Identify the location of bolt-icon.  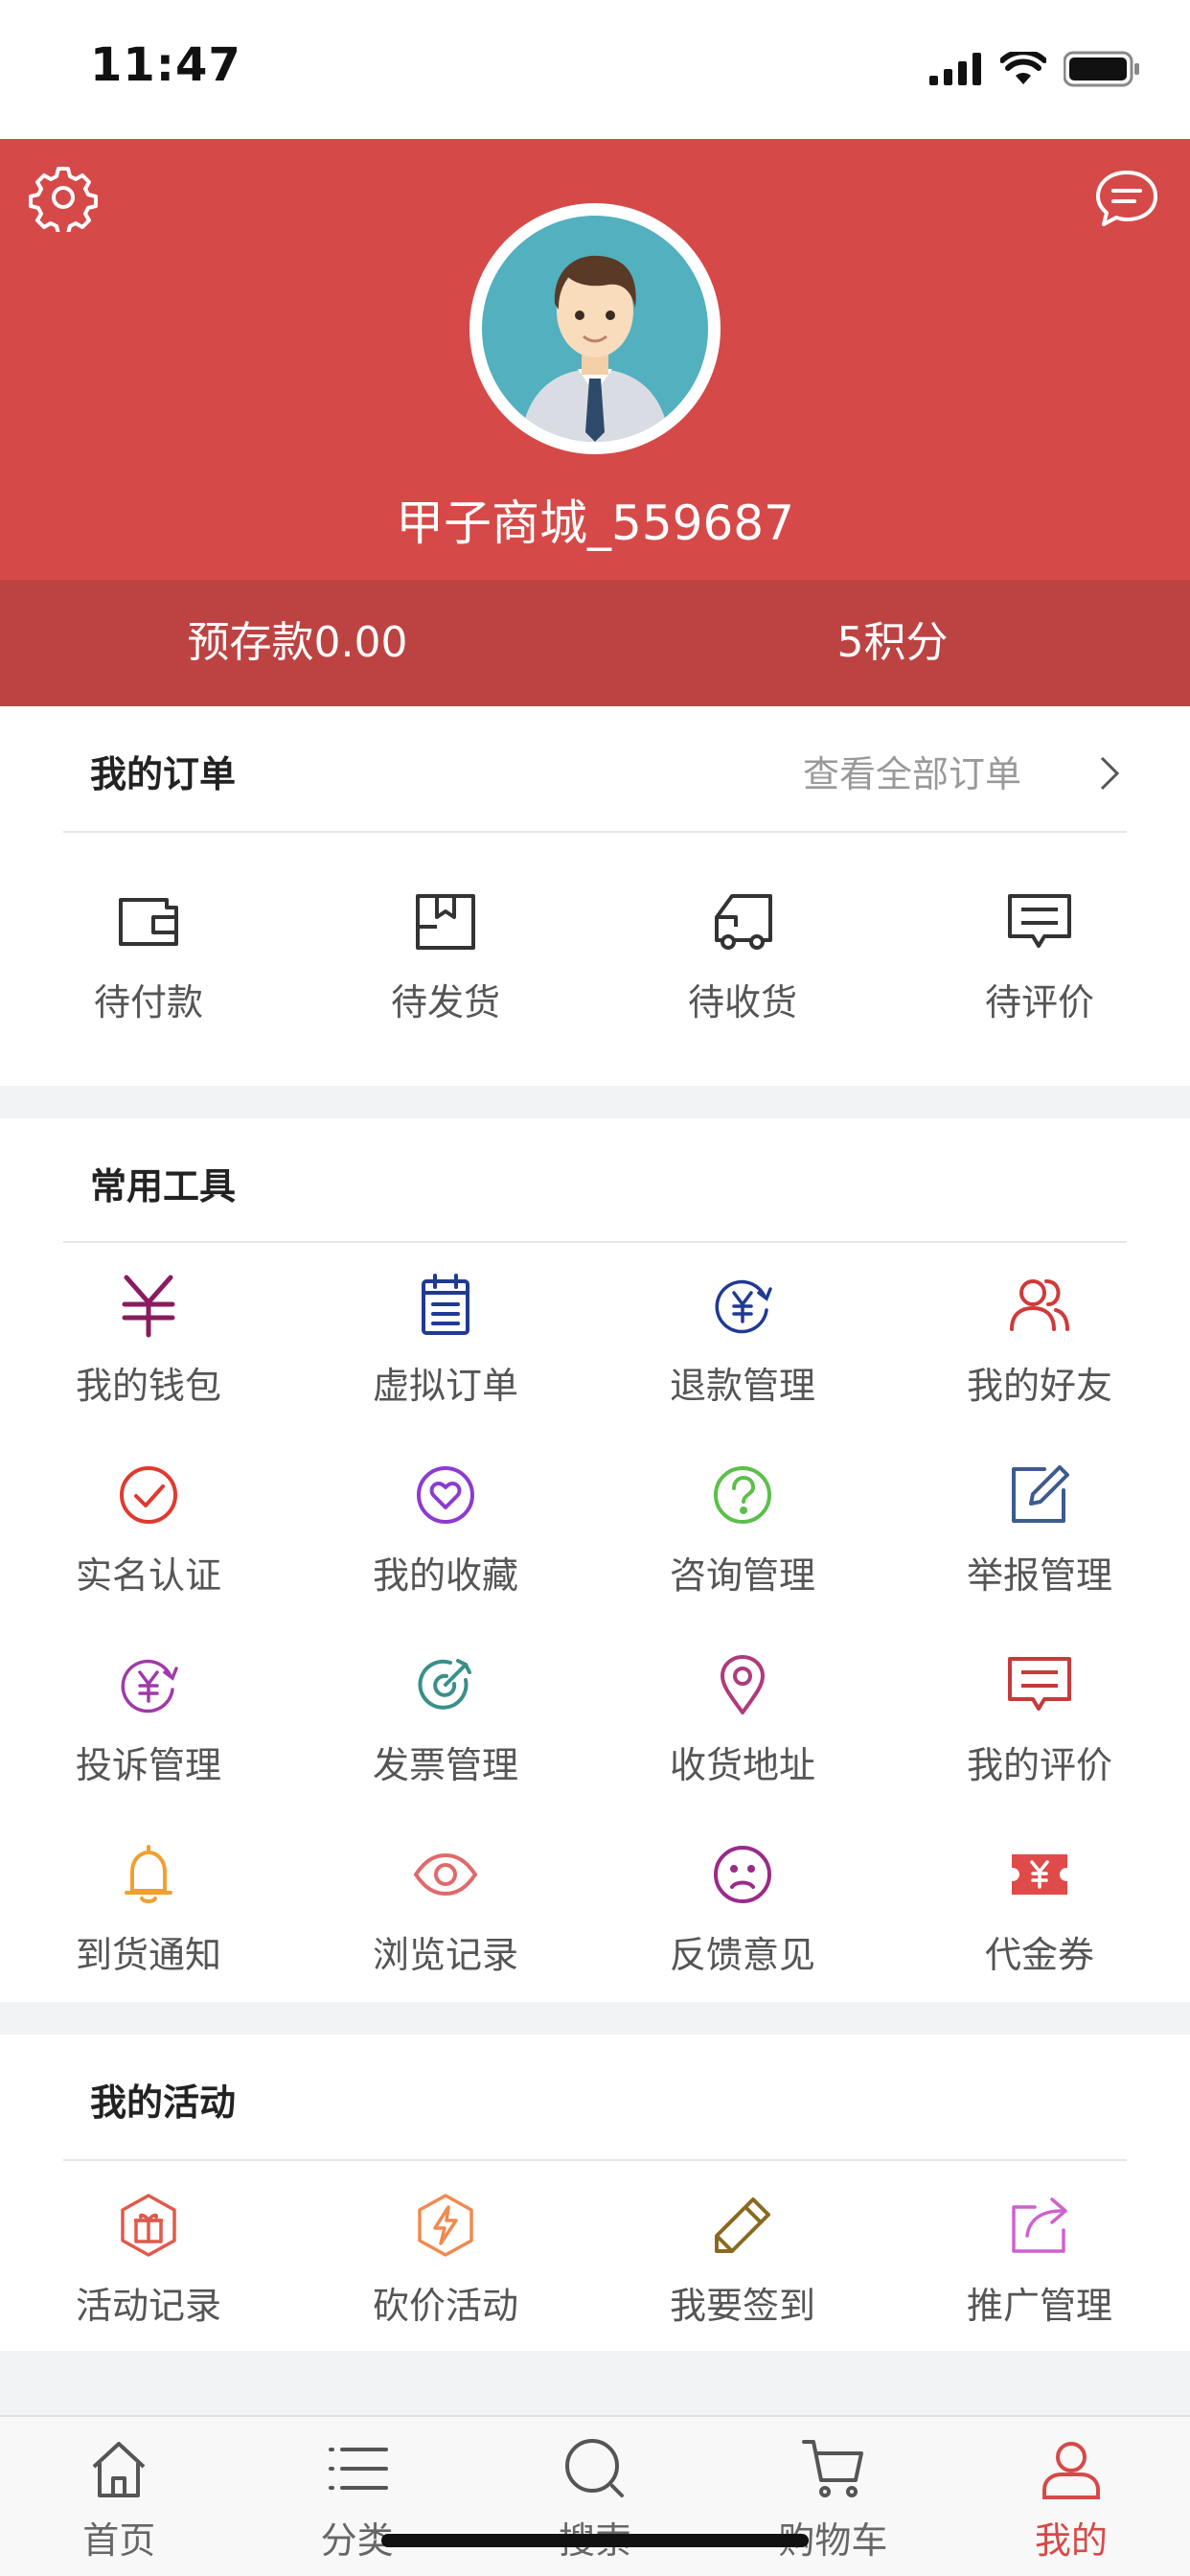
(445, 2225).